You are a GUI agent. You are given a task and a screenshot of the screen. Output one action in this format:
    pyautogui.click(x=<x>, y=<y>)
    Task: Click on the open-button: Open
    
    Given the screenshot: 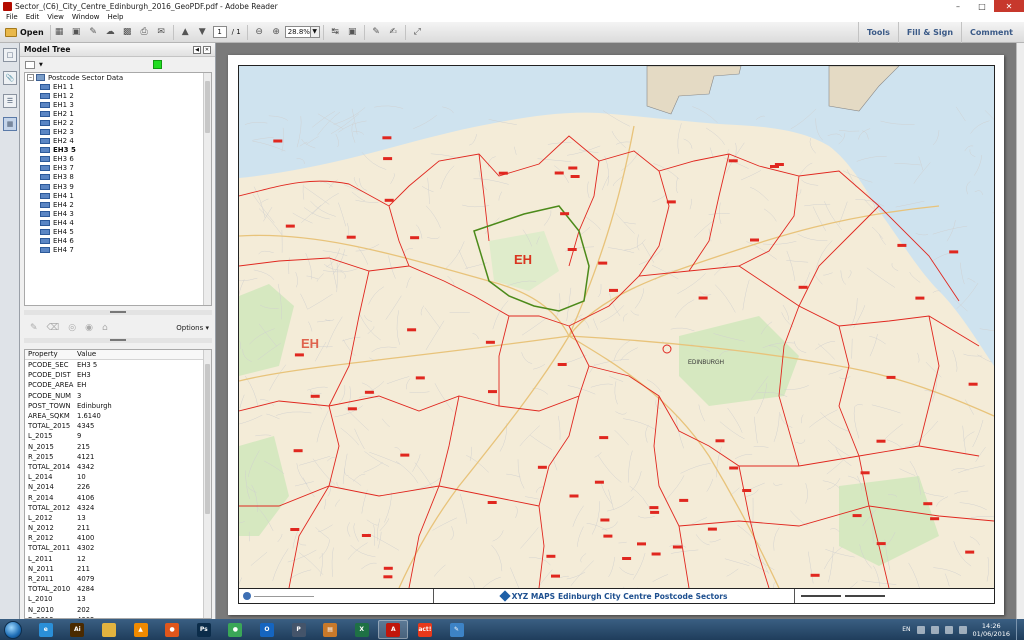 What is the action you would take?
    pyautogui.click(x=27, y=32)
    